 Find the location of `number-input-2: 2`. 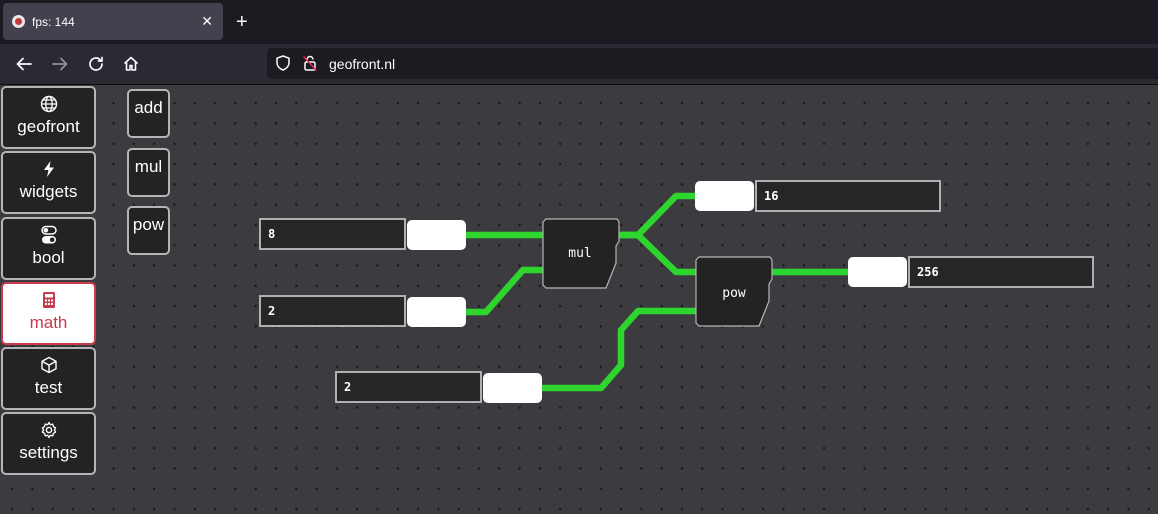

number-input-2: 2 is located at coordinates (332, 311).